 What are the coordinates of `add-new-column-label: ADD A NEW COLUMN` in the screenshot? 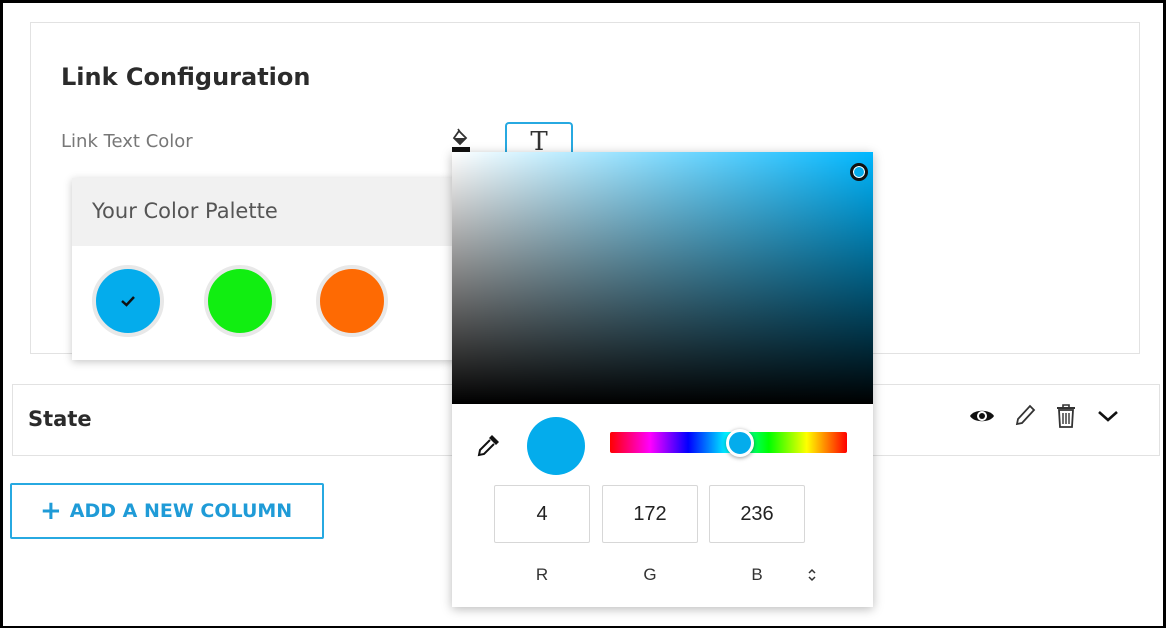 It's located at (181, 511).